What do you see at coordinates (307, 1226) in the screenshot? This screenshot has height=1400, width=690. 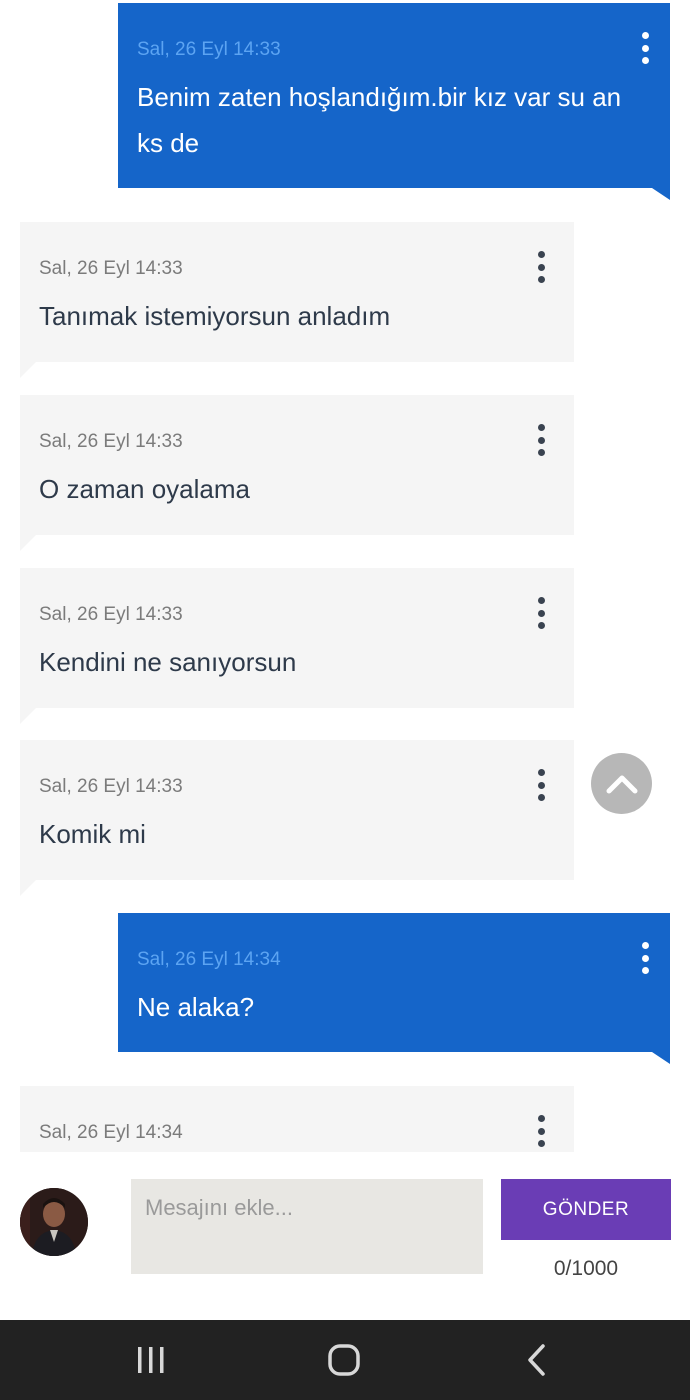 I see `message-input` at bounding box center [307, 1226].